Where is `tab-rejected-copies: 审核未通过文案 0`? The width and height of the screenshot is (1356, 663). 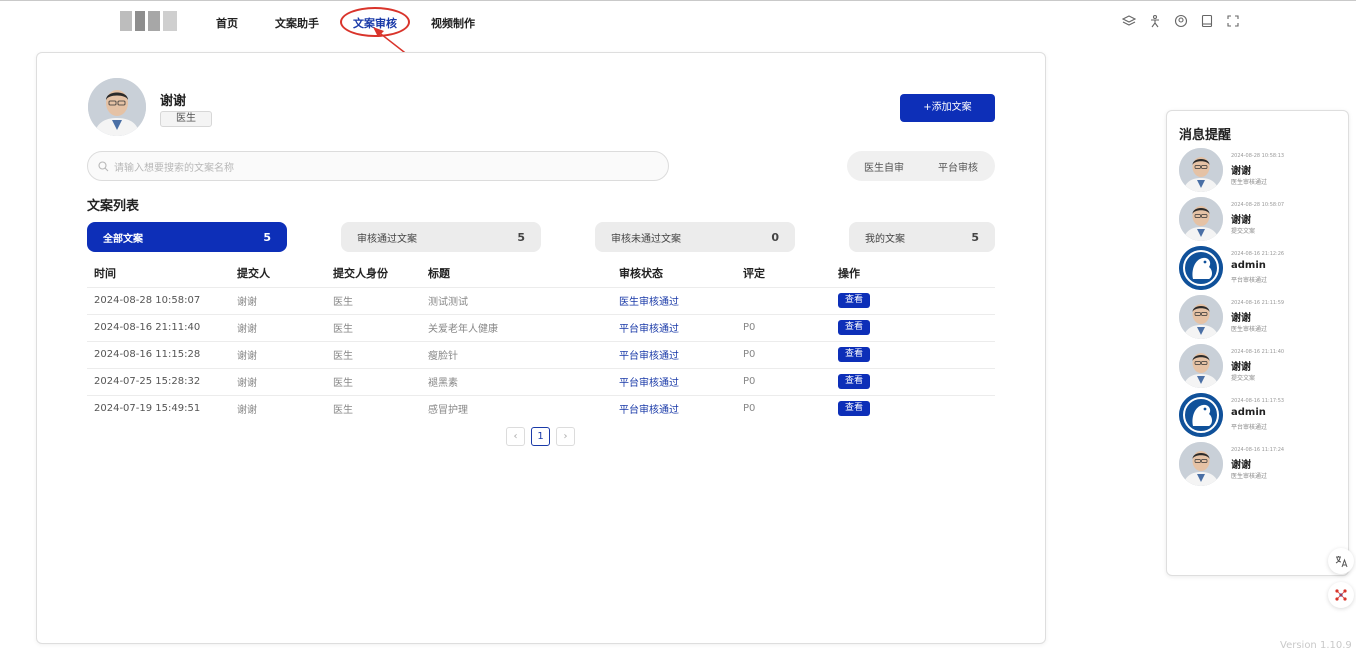
tab-rejected-copies: 审核未通过文案 0 is located at coordinates (695, 237).